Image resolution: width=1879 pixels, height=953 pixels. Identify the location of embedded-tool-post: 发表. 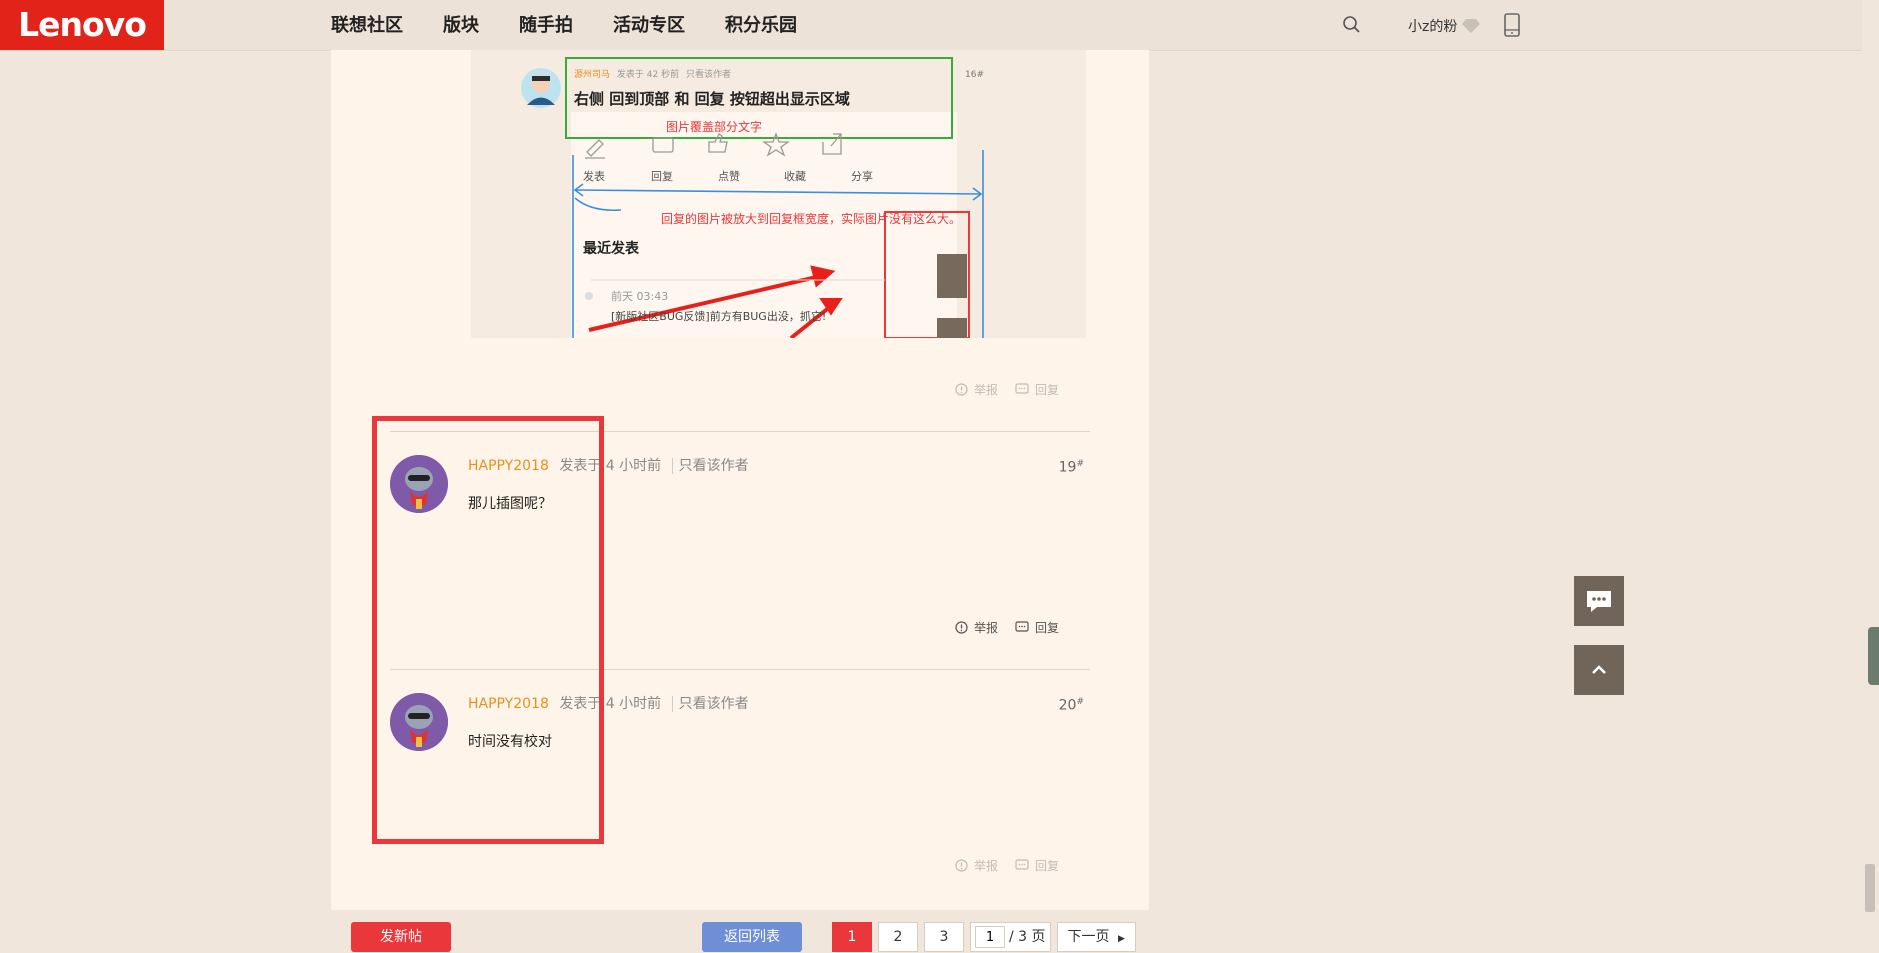
(594, 176).